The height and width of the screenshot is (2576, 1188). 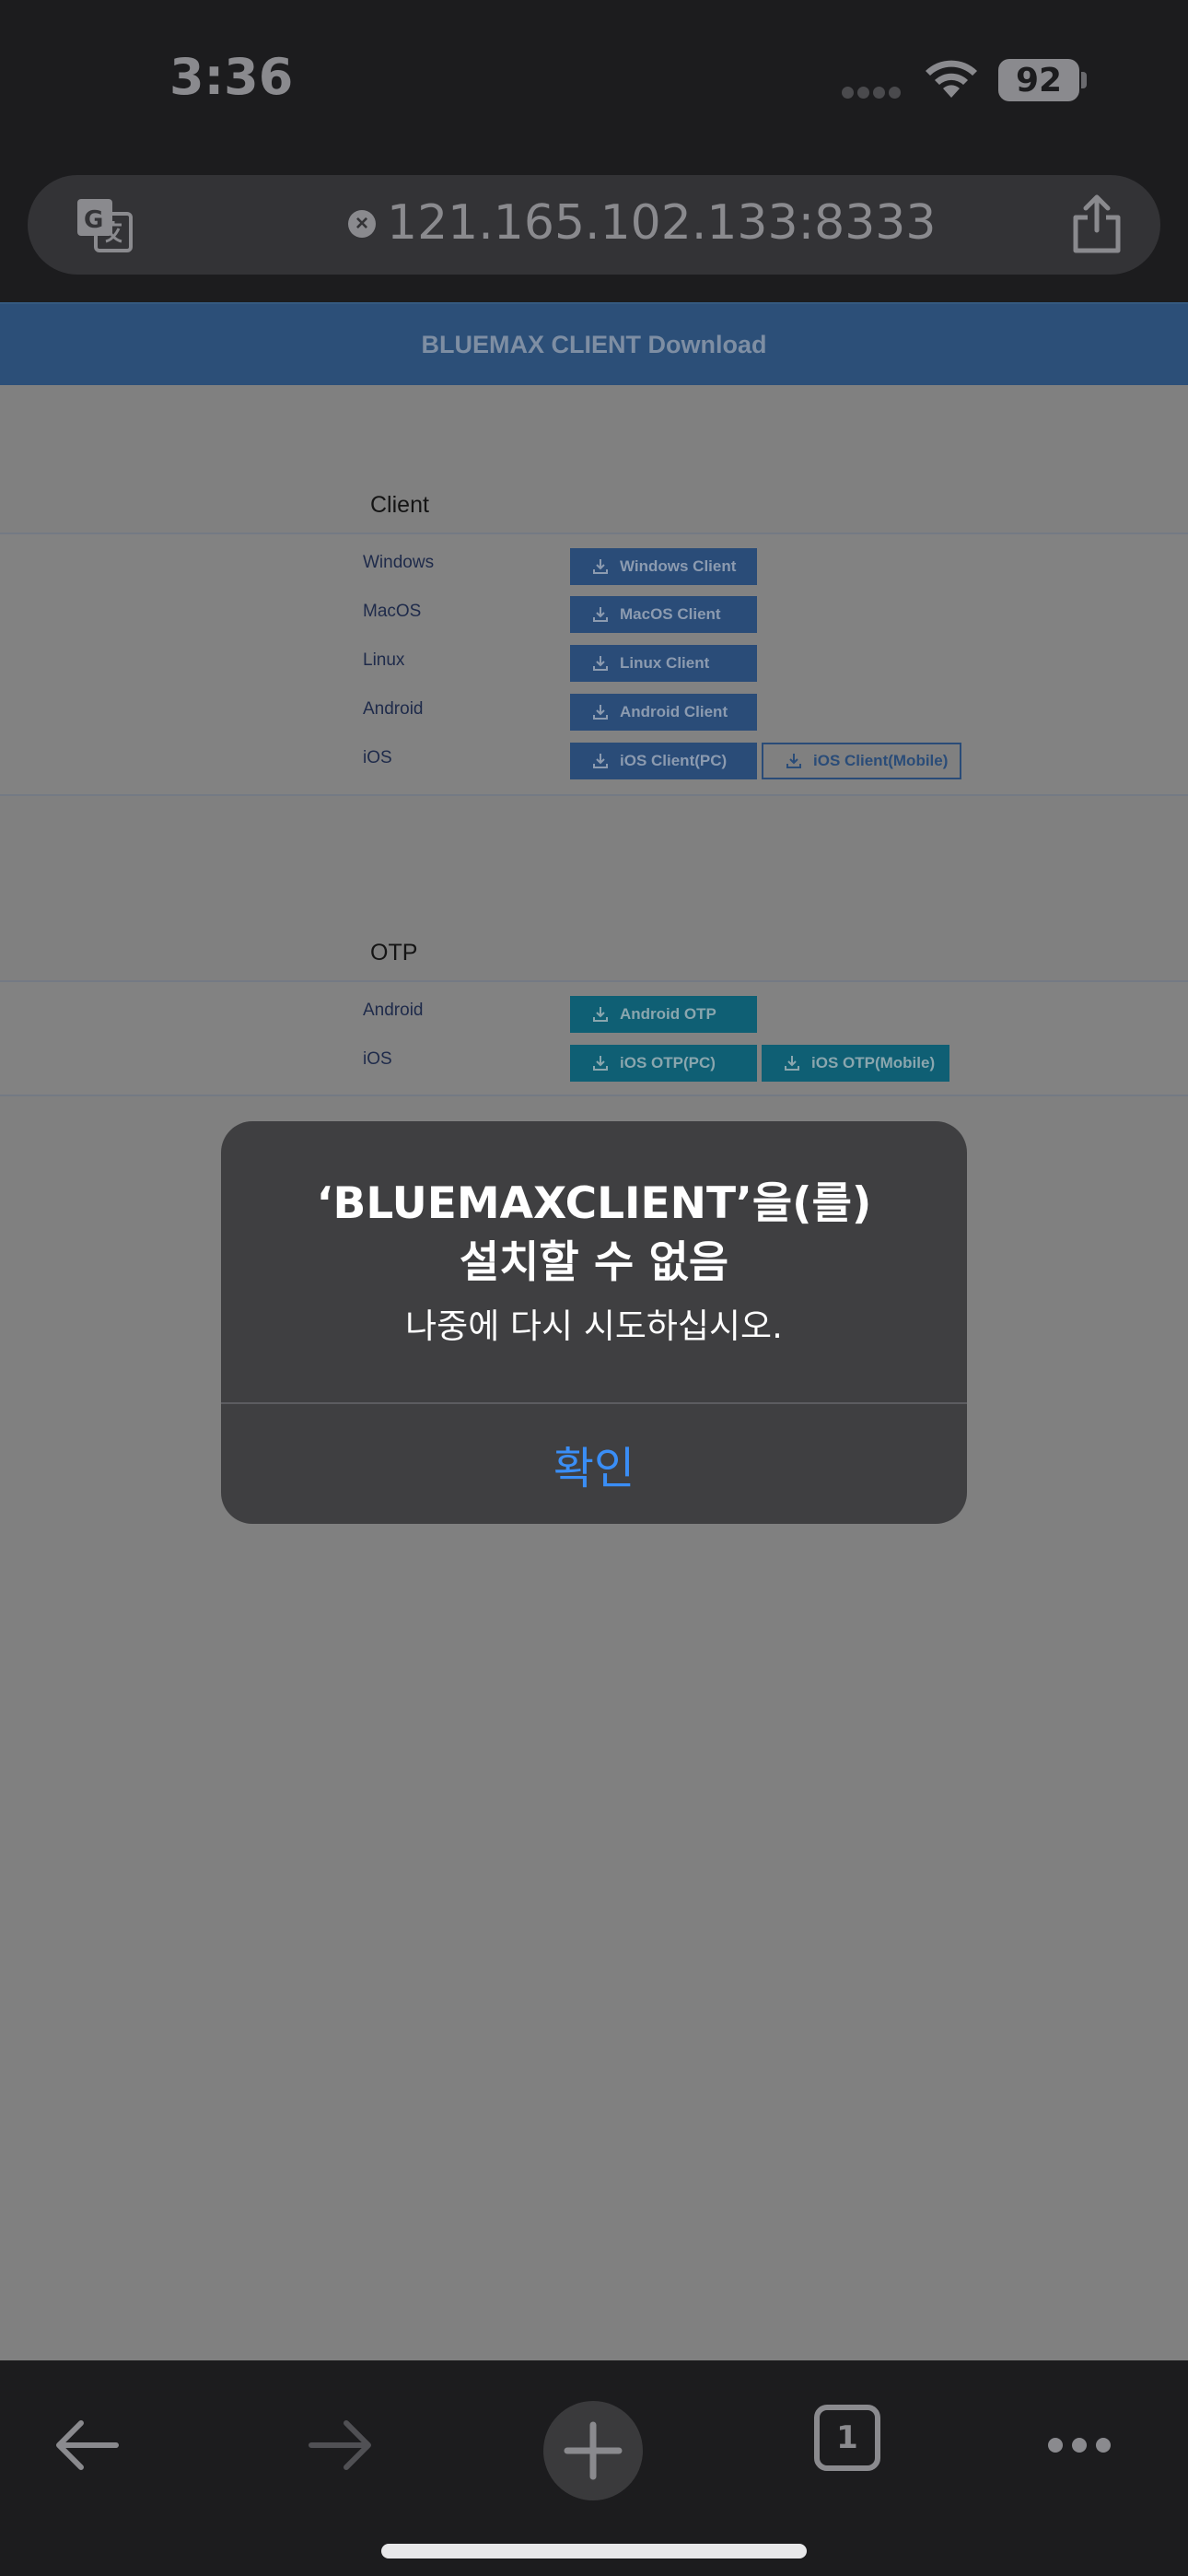 What do you see at coordinates (377, 757) in the screenshot?
I see `client-row-label-ios: iOS` at bounding box center [377, 757].